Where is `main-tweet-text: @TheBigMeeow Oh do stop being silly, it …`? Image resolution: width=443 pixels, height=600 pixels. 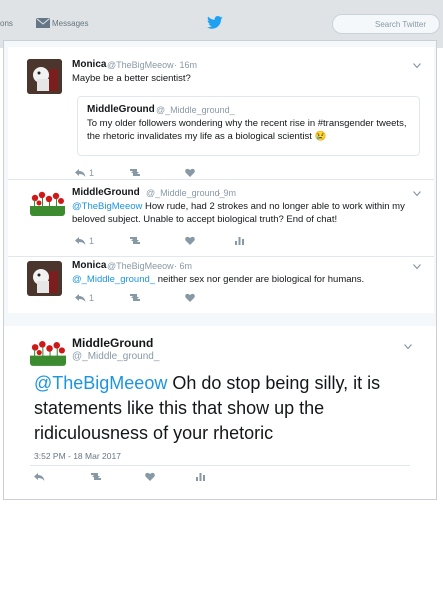 main-tweet-text: @TheBigMeeow Oh do stop being silly, it … is located at coordinates (214, 408).